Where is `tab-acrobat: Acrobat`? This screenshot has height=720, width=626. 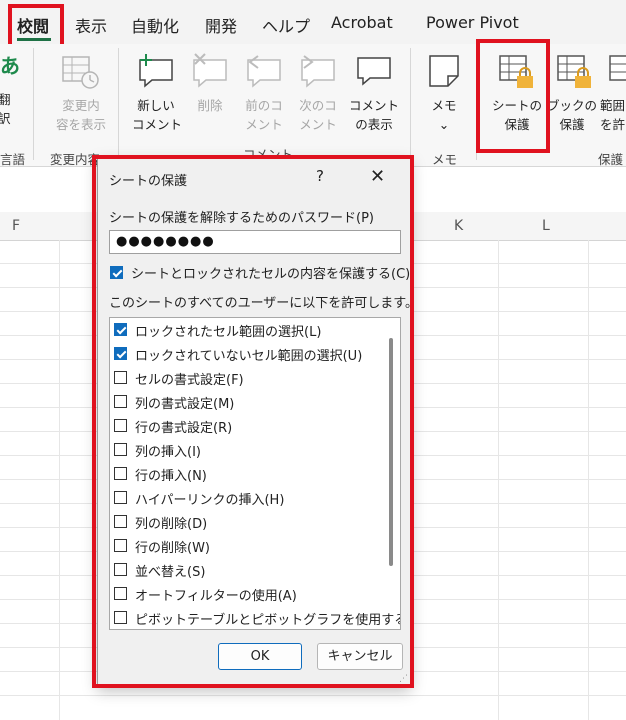
tab-acrobat: Acrobat is located at coordinates (362, 22).